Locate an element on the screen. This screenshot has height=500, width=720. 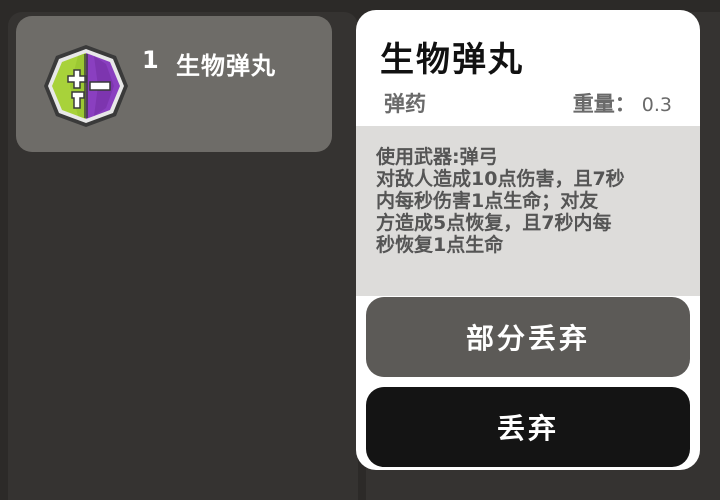
detail-title: 生物弹丸 is located at coordinates (452, 60).